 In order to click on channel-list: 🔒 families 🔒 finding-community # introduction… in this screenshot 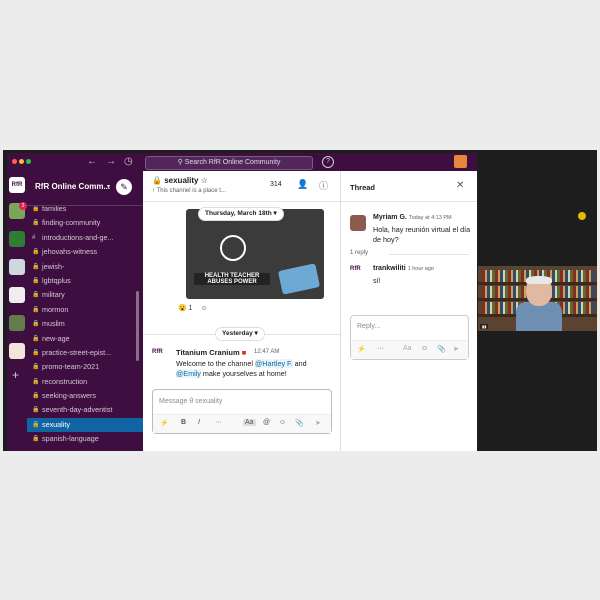, I will do `click(85, 324)`.